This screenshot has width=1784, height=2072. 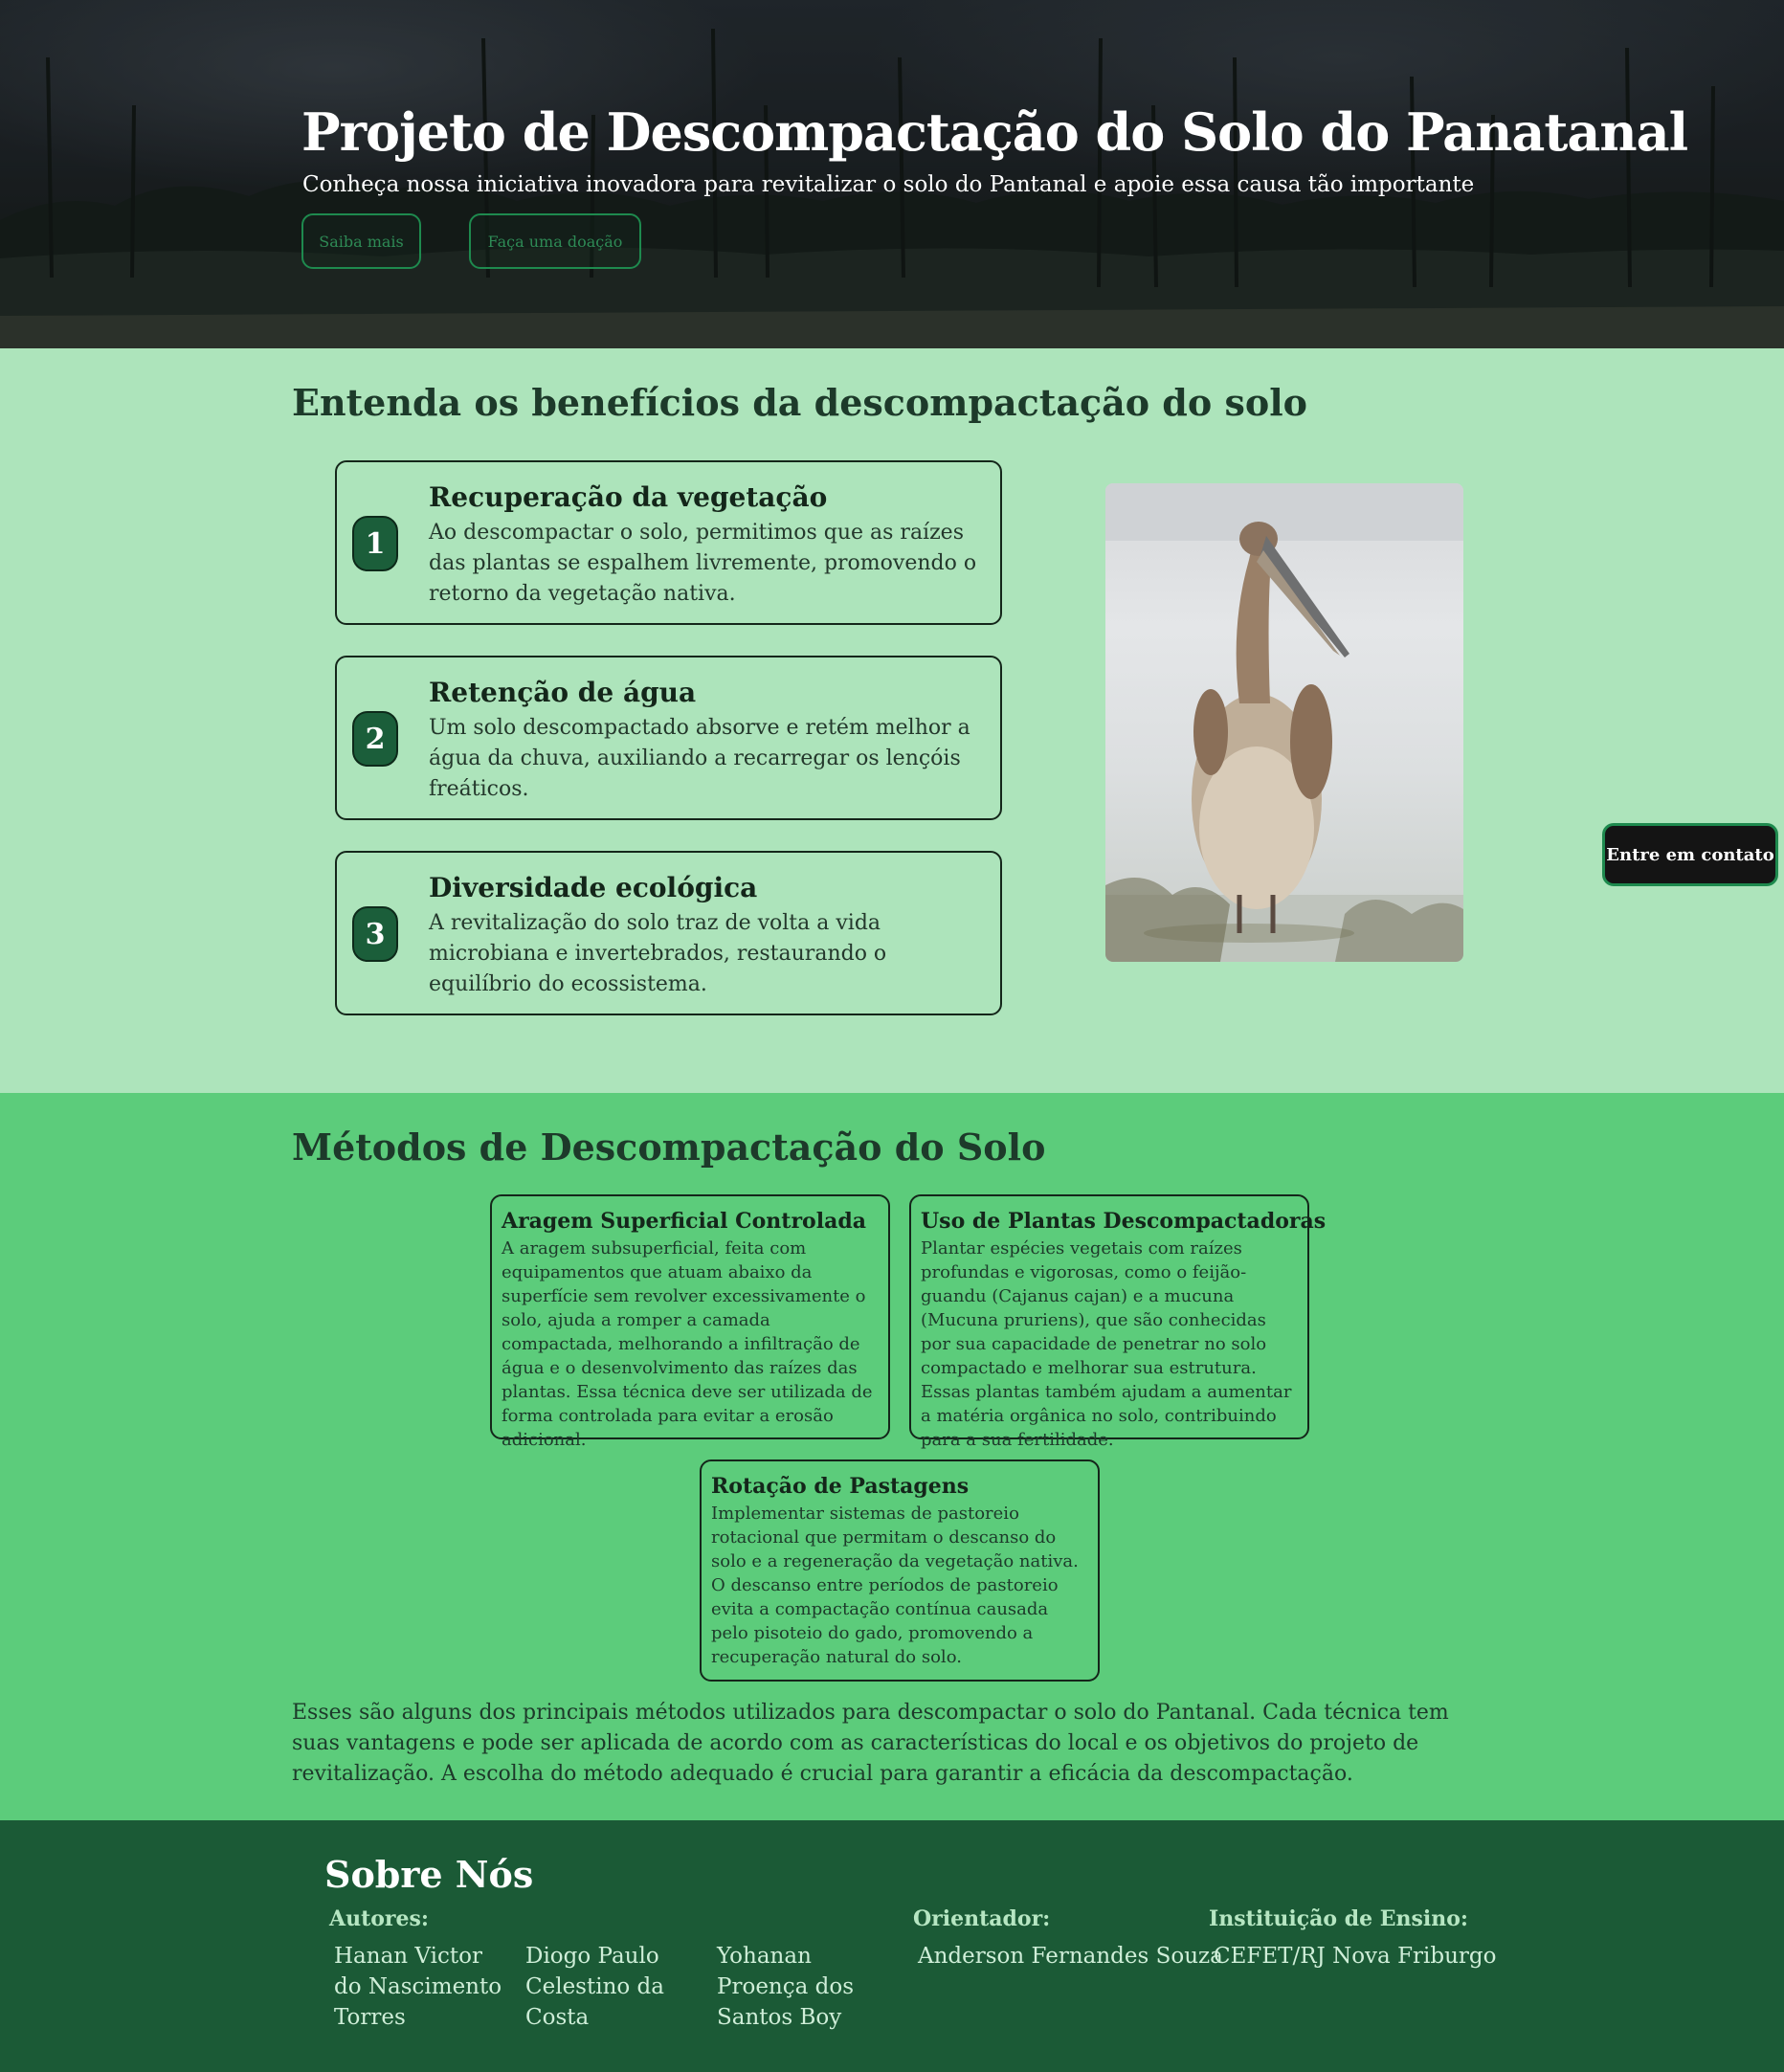 I want to click on pelican-illustration, so click(x=1284, y=723).